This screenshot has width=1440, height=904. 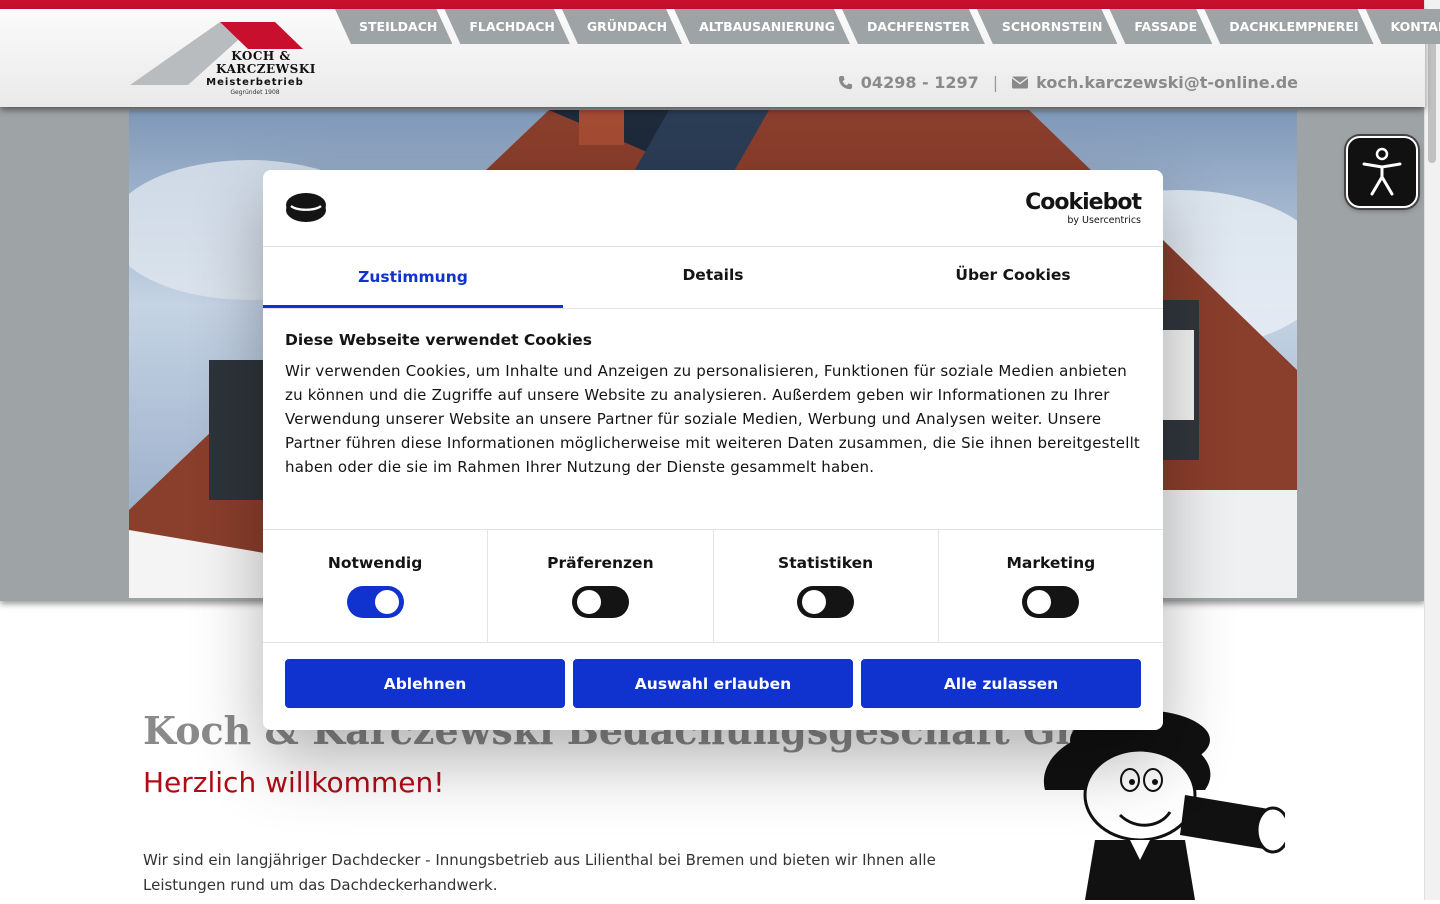 What do you see at coordinates (762, 26) in the screenshot?
I see `nav-item-altbausanierung: ALTBAUSANIERUNG` at bounding box center [762, 26].